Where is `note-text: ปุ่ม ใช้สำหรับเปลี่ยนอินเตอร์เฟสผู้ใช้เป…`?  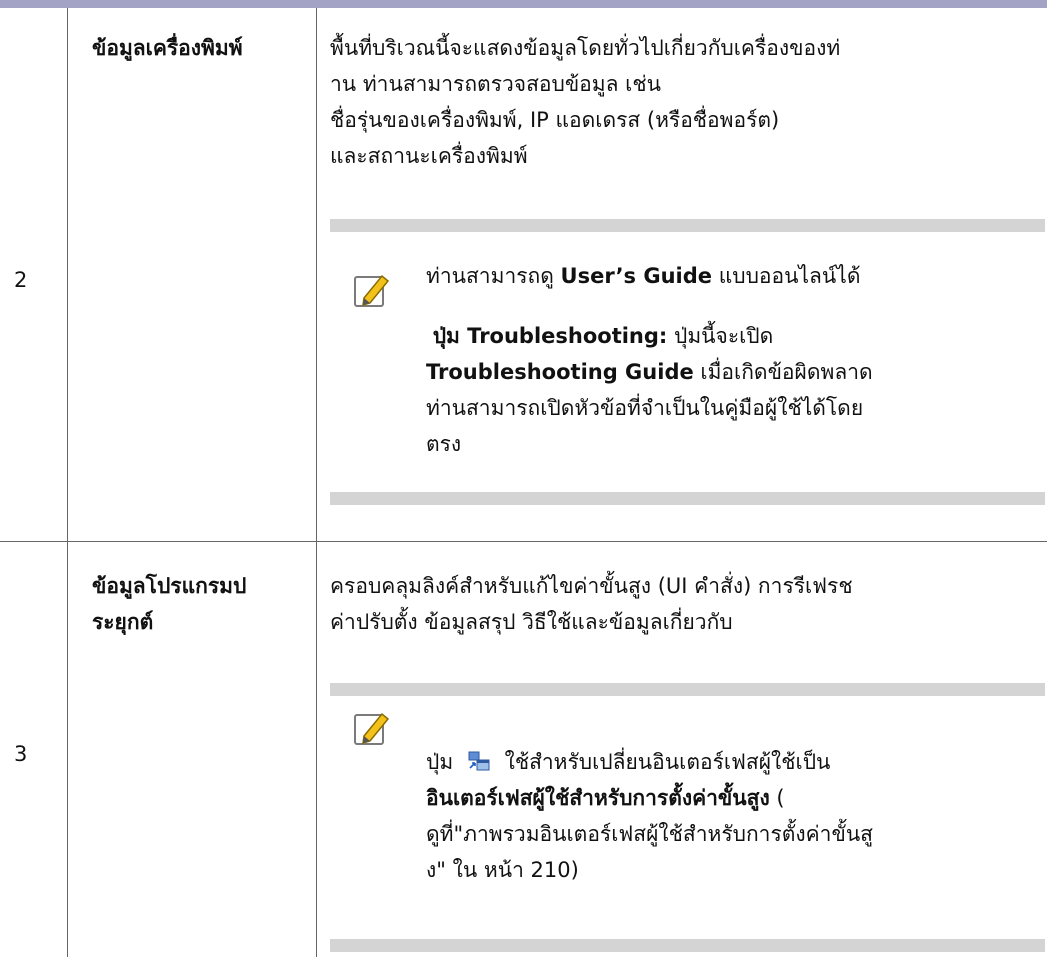
note-text: ปุ่ม ใช้สำหรับเปลี่ยนอินเตอร์เฟสผู้ใช้เป… is located at coordinates (726, 816).